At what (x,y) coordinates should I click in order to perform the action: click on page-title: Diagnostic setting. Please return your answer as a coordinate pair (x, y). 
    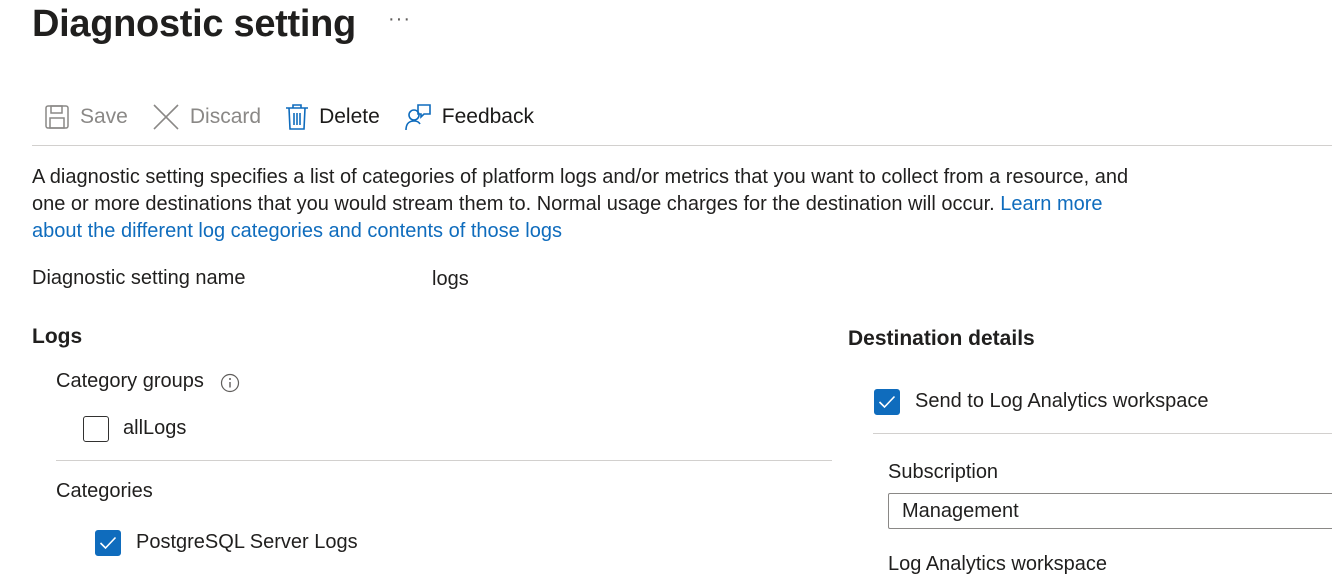
    Looking at the image, I should click on (194, 24).